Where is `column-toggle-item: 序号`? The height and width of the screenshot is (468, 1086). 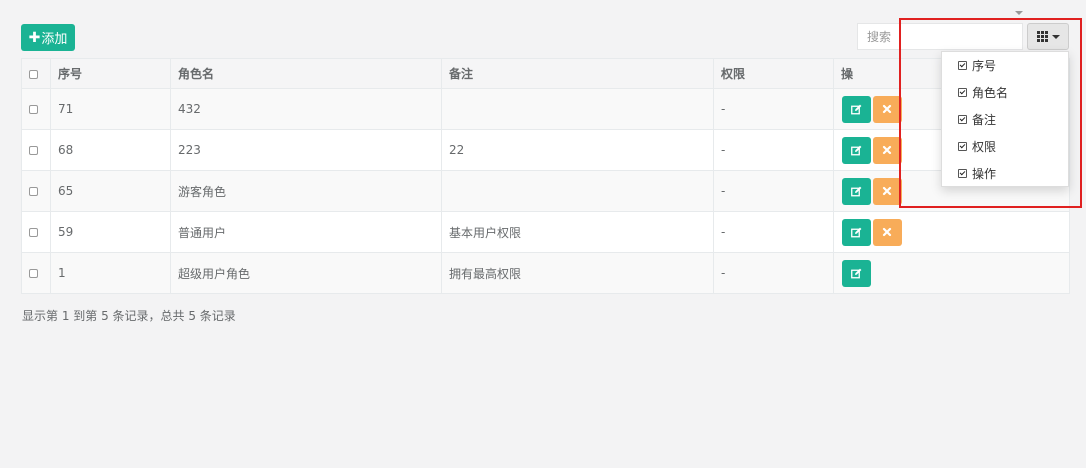
column-toggle-item: 序号 is located at coordinates (977, 65).